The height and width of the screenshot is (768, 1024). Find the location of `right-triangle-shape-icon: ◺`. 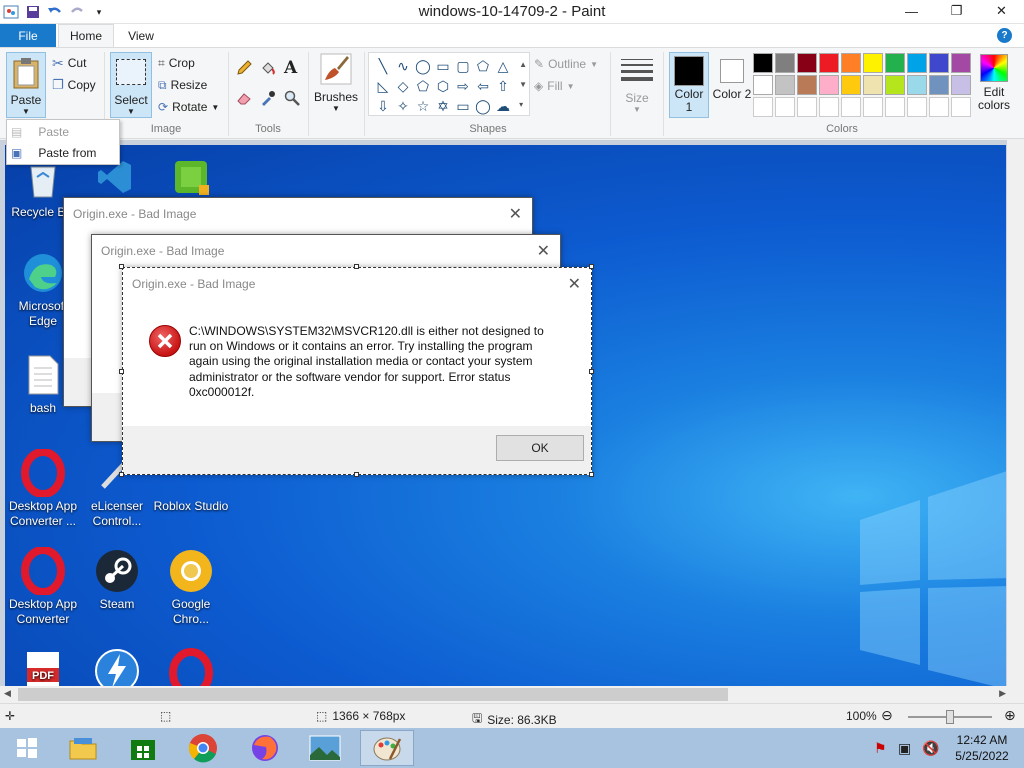

right-triangle-shape-icon: ◺ is located at coordinates (383, 86).